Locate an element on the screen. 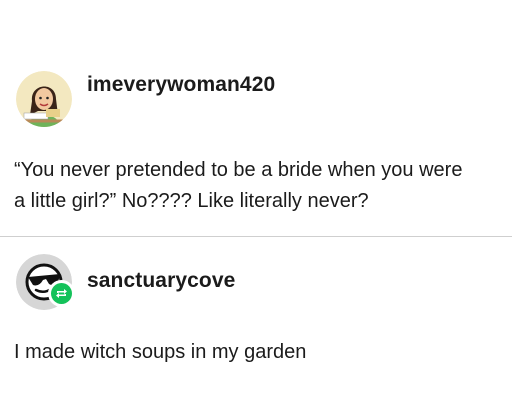 The image size is (512, 419). post-body: I made witch soups in my garden is located at coordinates (259, 352).